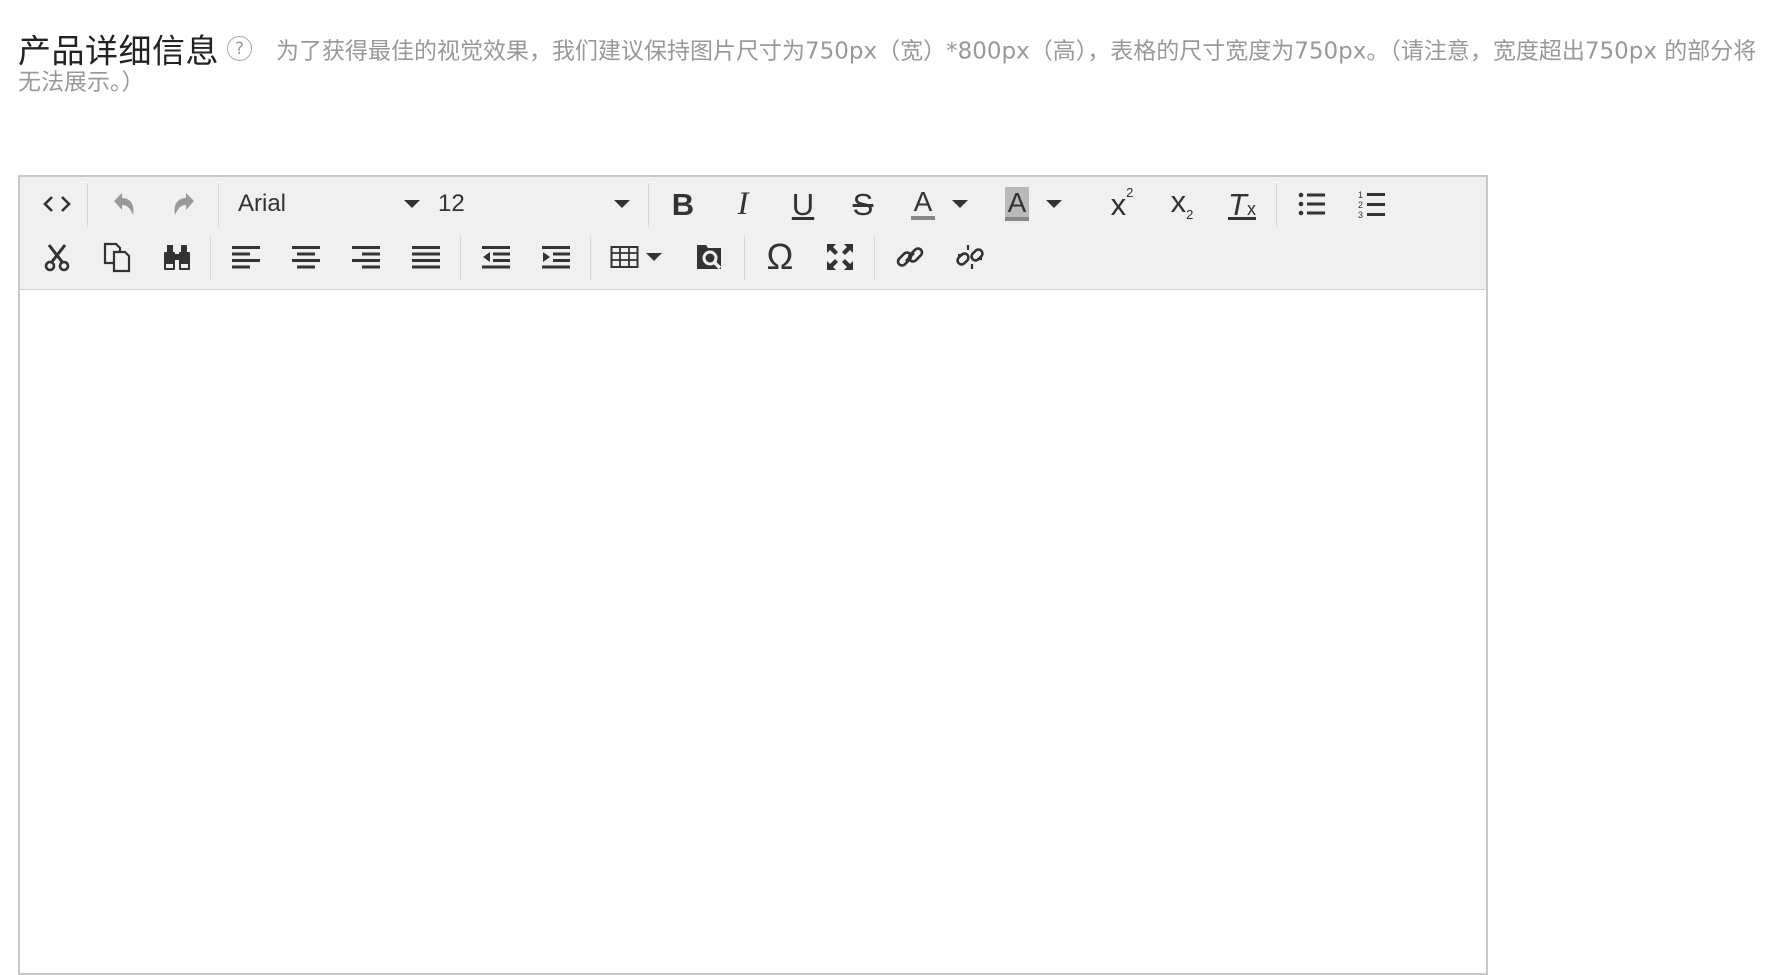  I want to click on svg-text: 1, so click(1360, 195).